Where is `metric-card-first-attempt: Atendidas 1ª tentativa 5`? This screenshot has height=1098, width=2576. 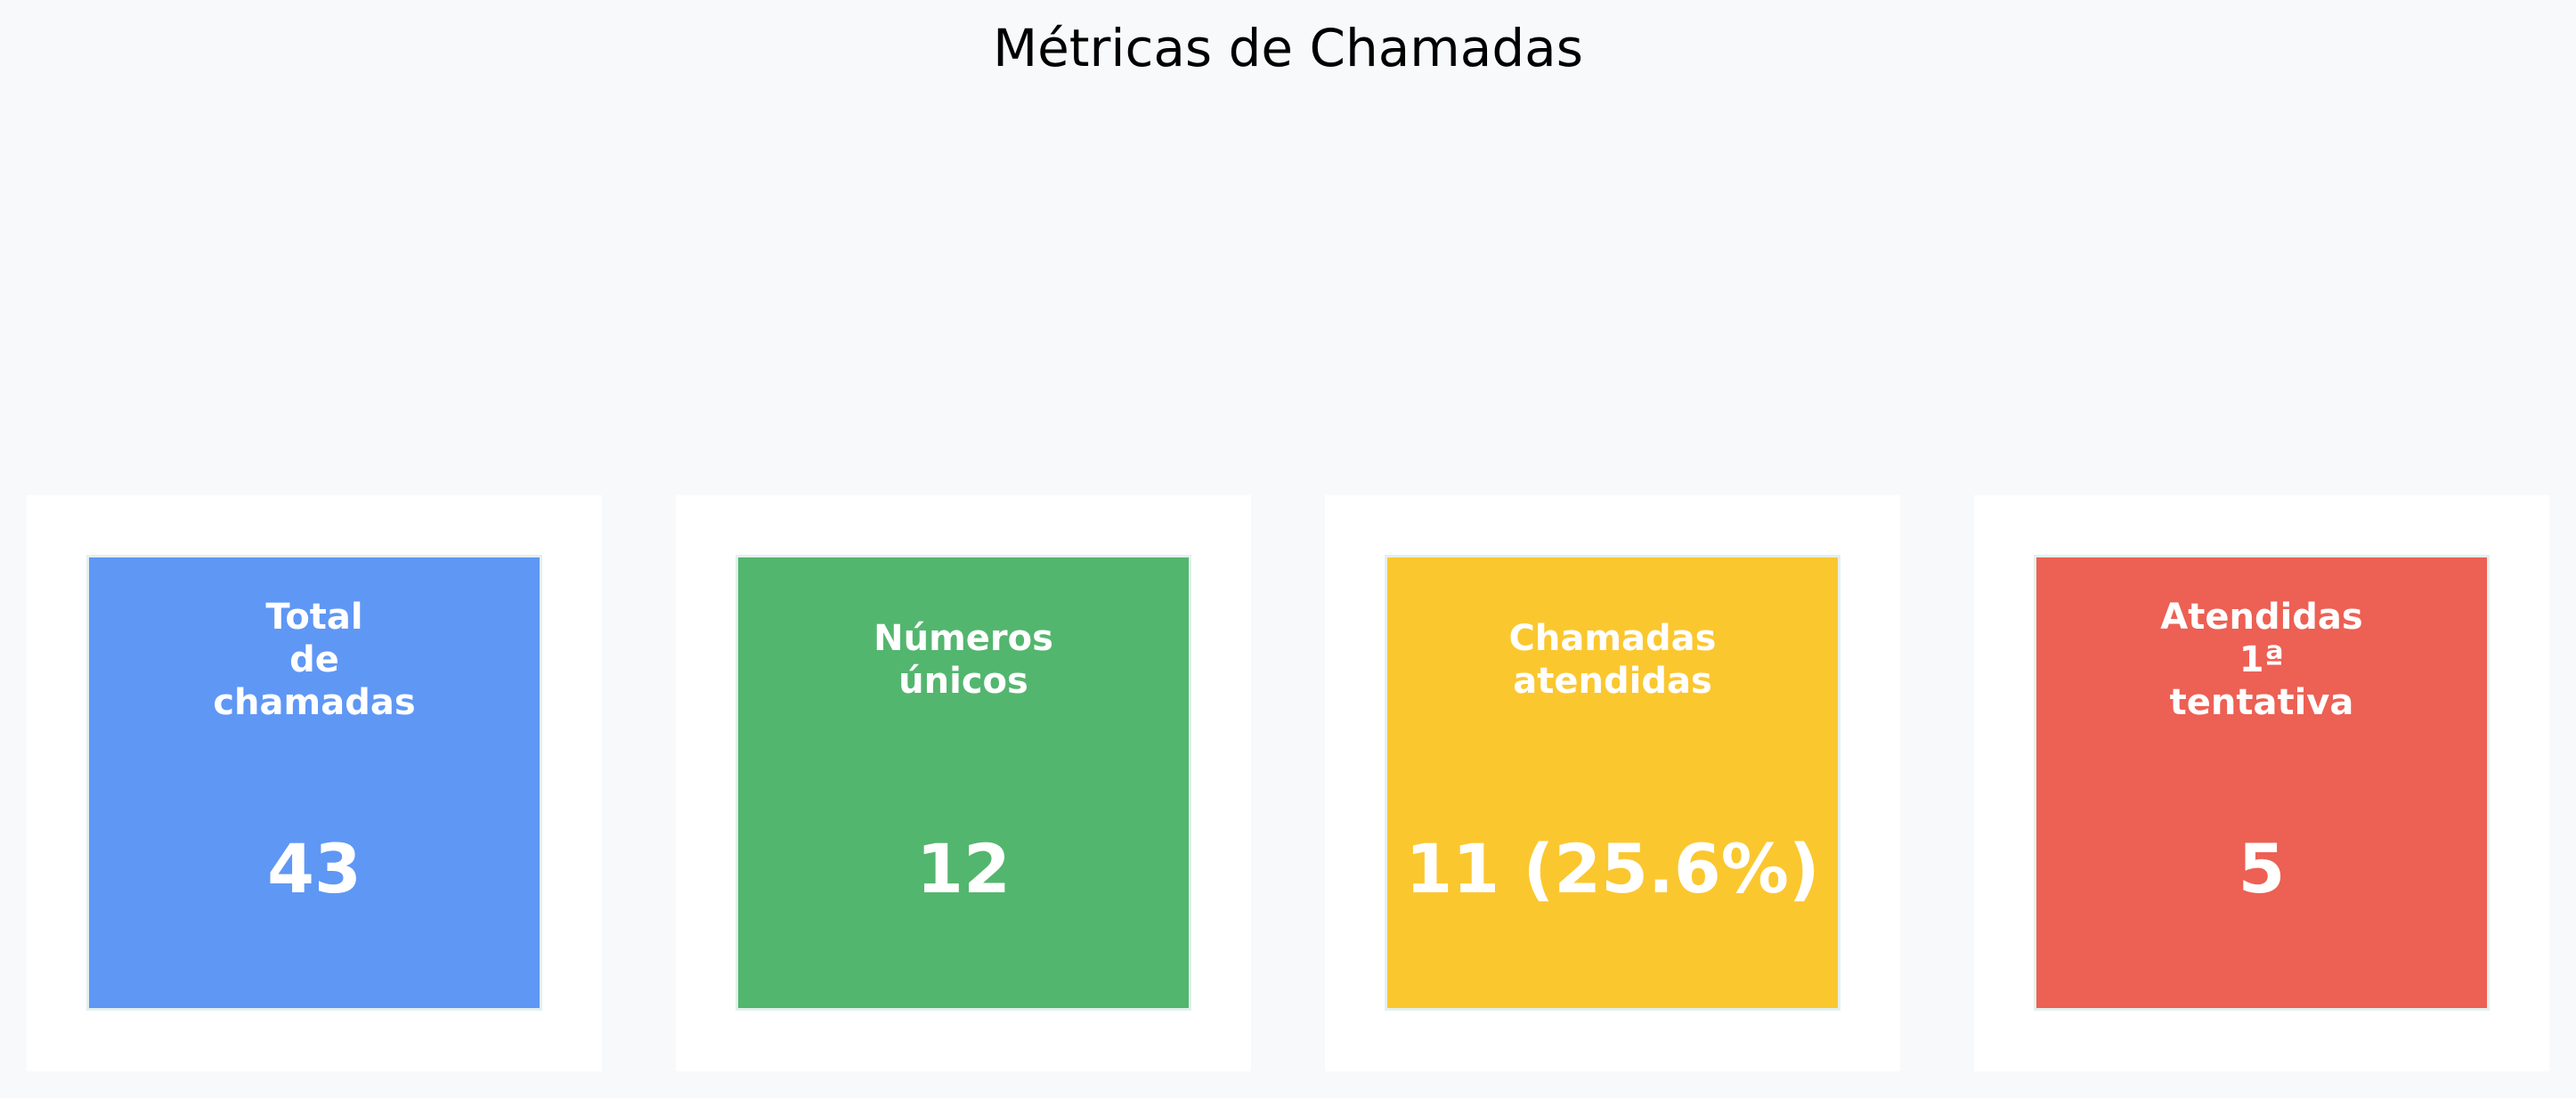 metric-card-first-attempt: Atendidas 1ª tentativa 5 is located at coordinates (2262, 783).